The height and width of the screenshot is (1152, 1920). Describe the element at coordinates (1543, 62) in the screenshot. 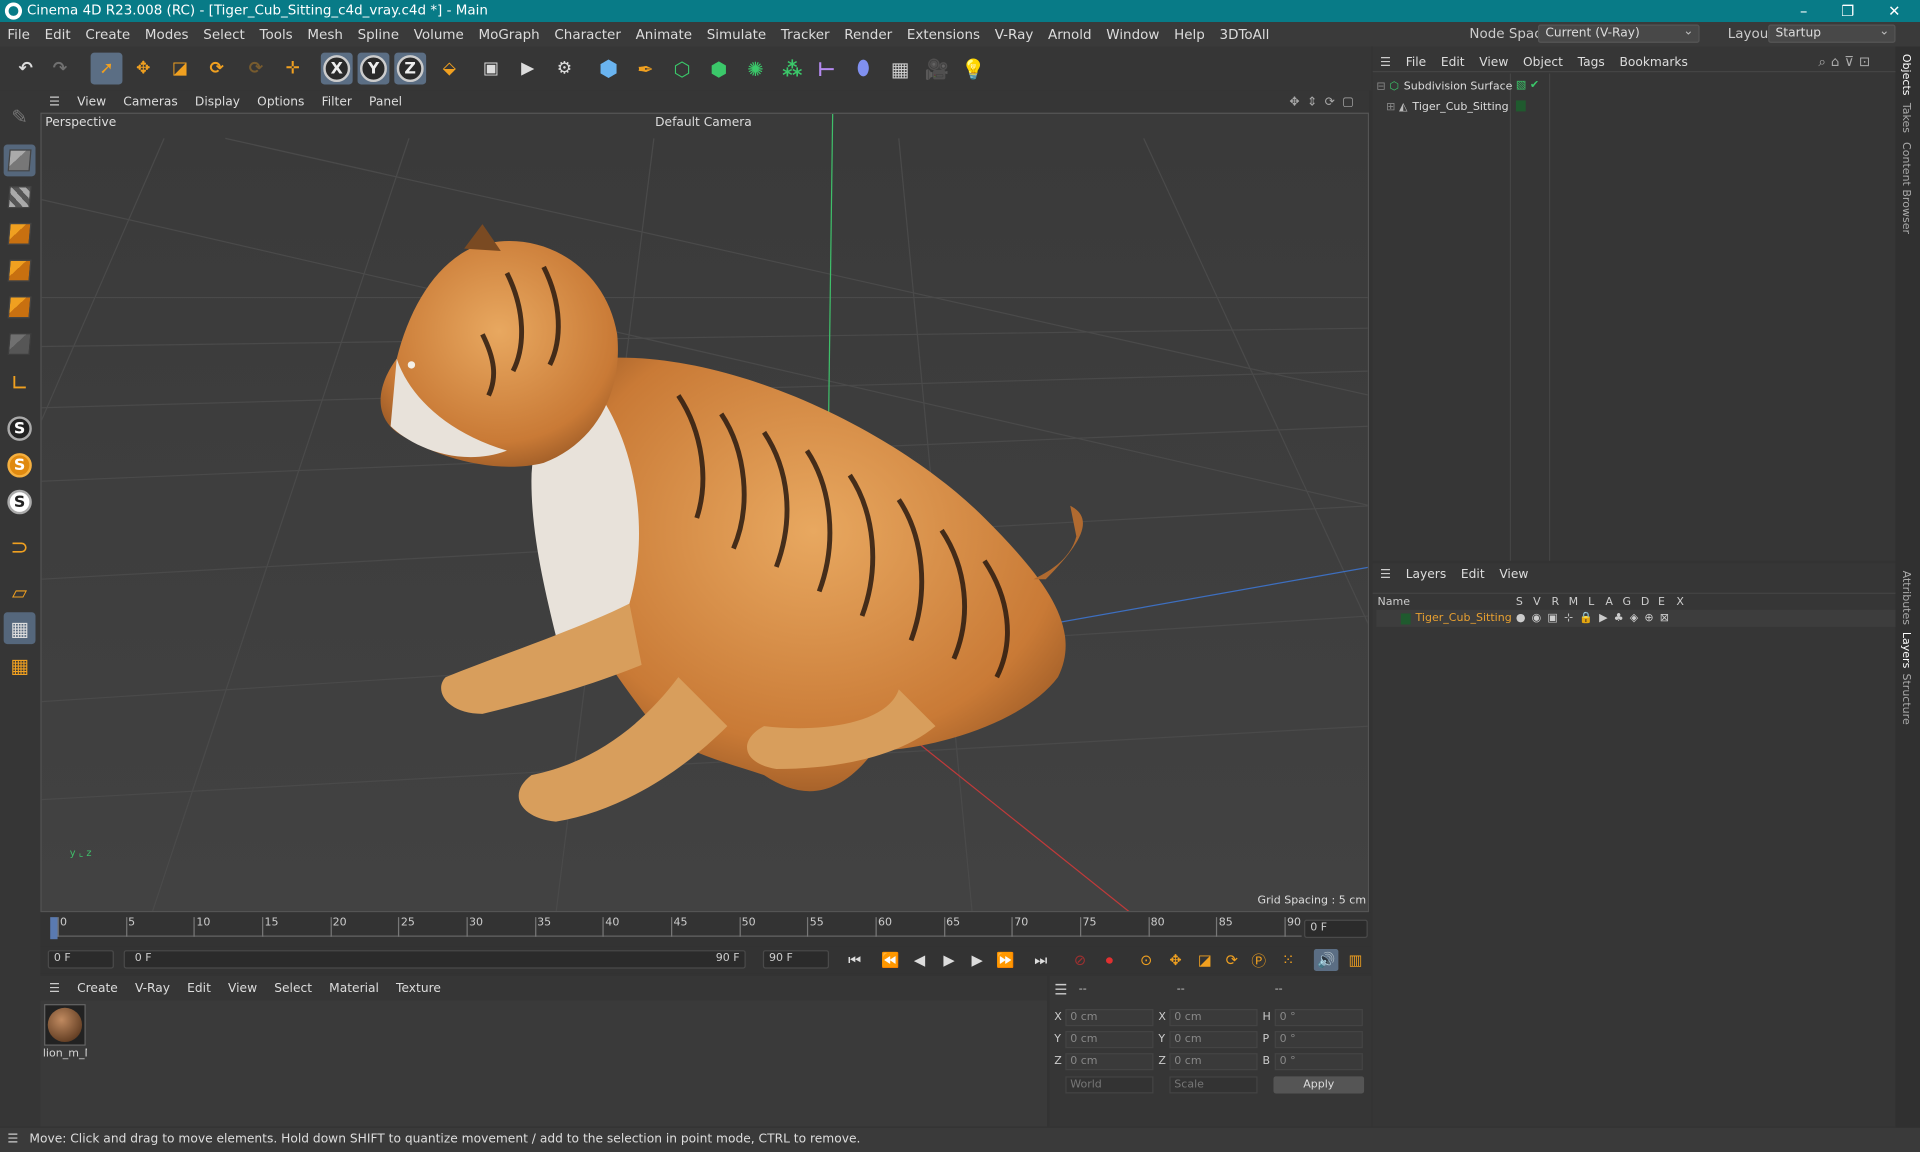

I see `obj-menu-object: Object` at that location.